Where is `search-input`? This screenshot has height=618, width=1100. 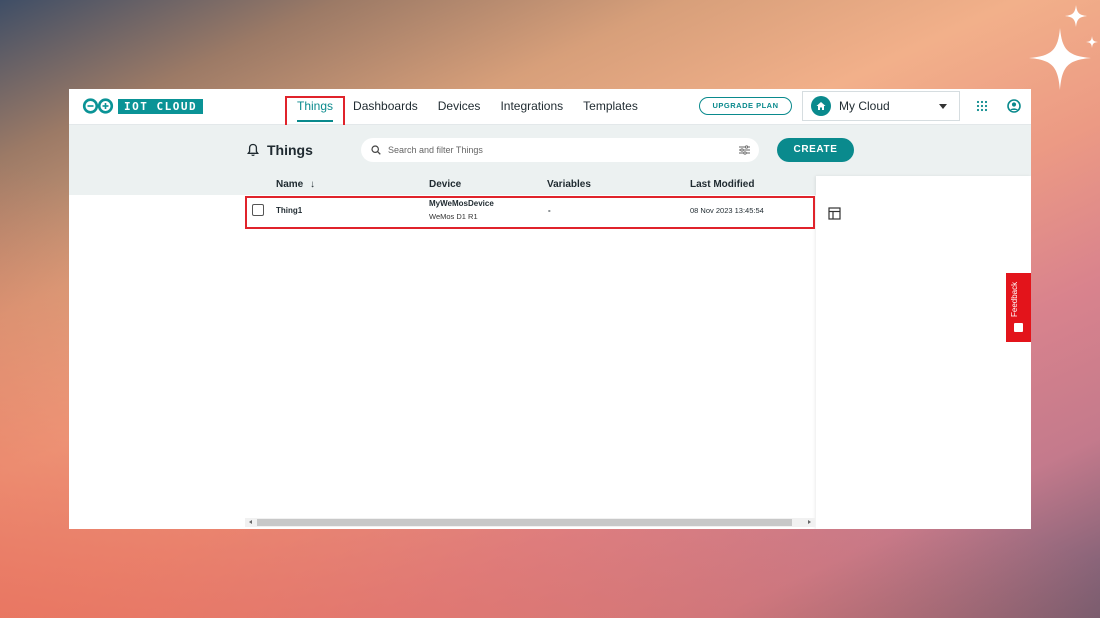 search-input is located at coordinates (553, 150).